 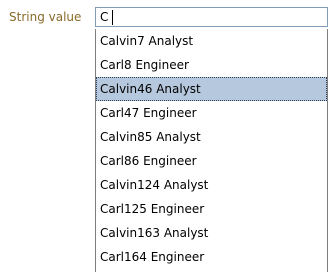 I want to click on option-label: Calvin85 Analyst, so click(x=150, y=137).